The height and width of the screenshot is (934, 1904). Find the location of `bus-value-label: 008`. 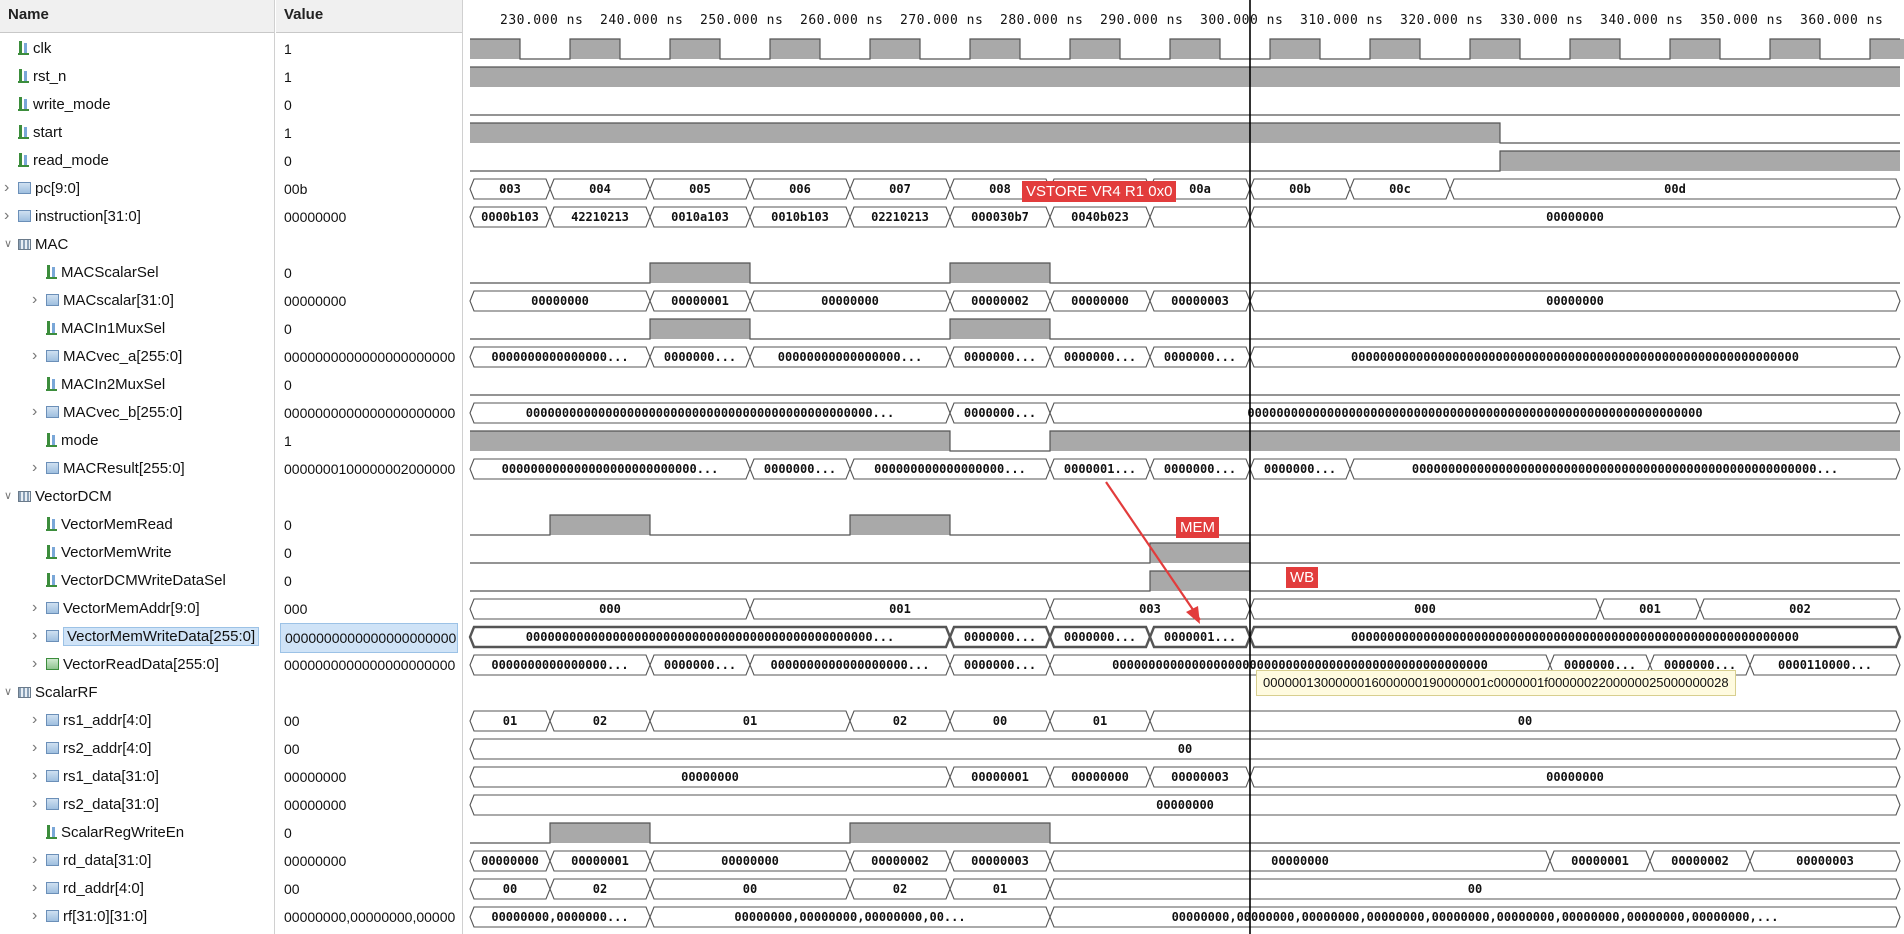

bus-value-label: 008 is located at coordinates (1000, 189).